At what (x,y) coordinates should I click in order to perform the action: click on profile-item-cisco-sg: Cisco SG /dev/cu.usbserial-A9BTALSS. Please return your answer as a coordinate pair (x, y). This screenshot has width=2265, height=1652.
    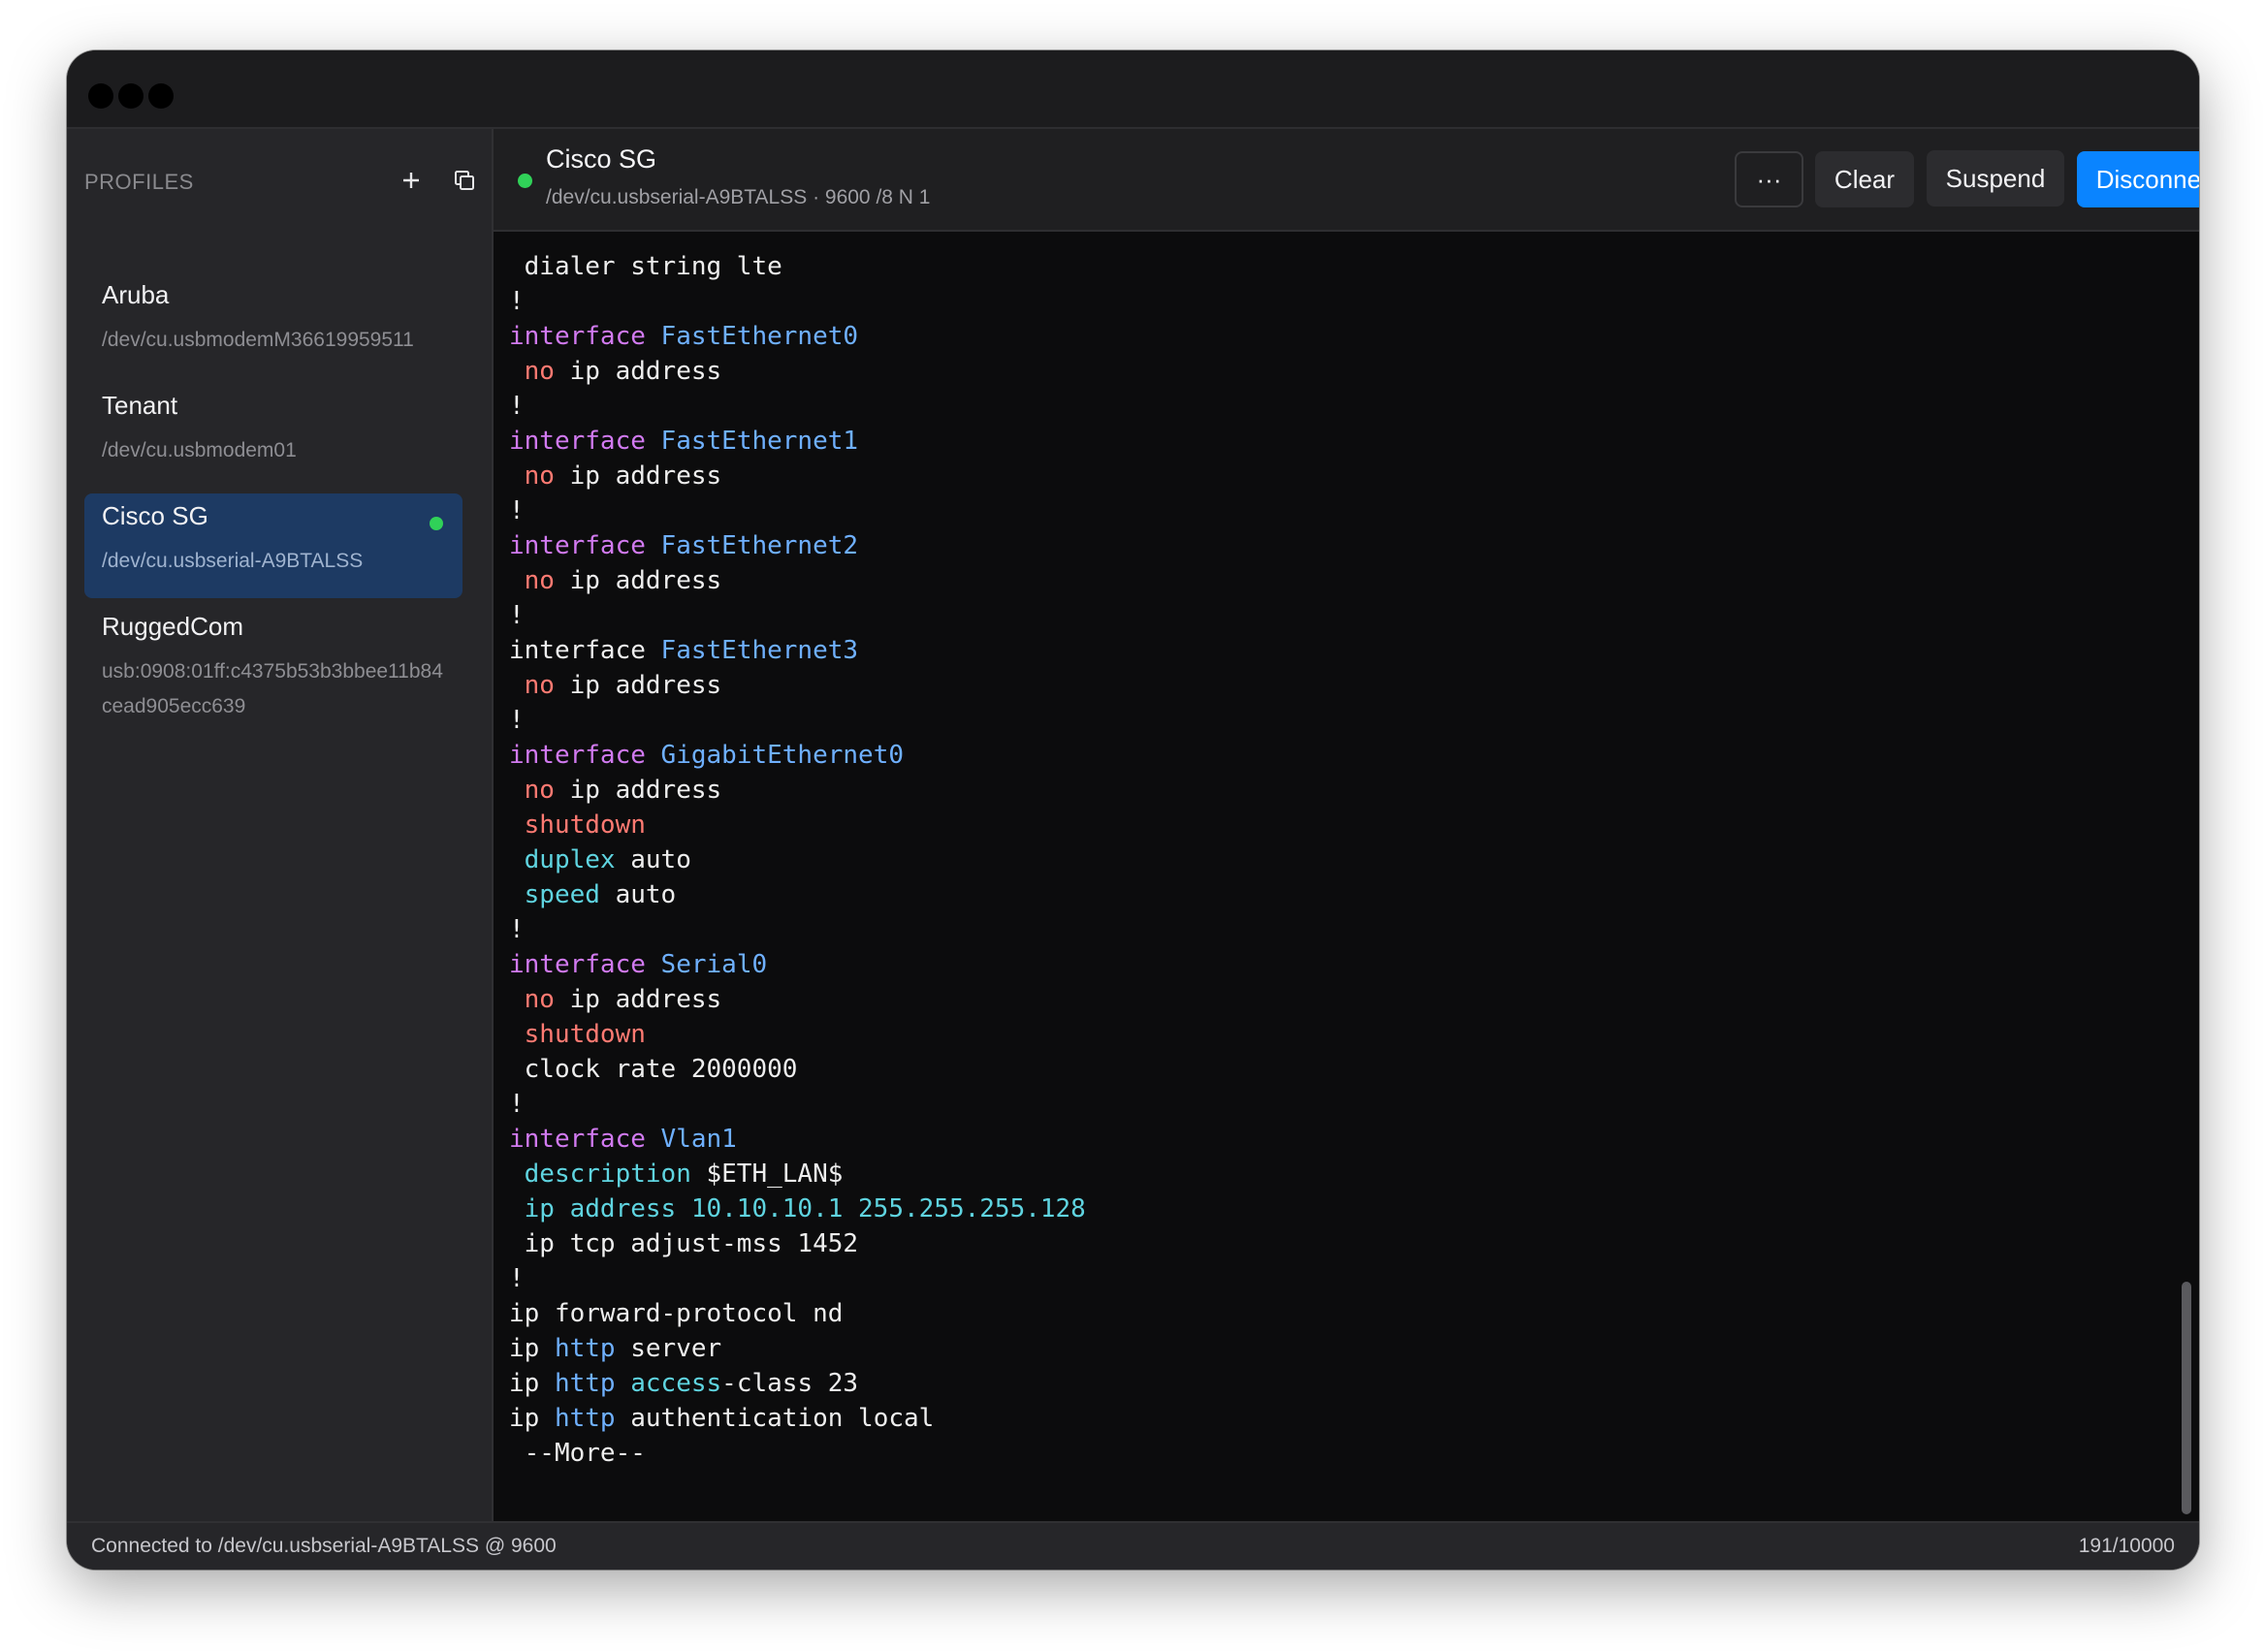
    Looking at the image, I should click on (273, 546).